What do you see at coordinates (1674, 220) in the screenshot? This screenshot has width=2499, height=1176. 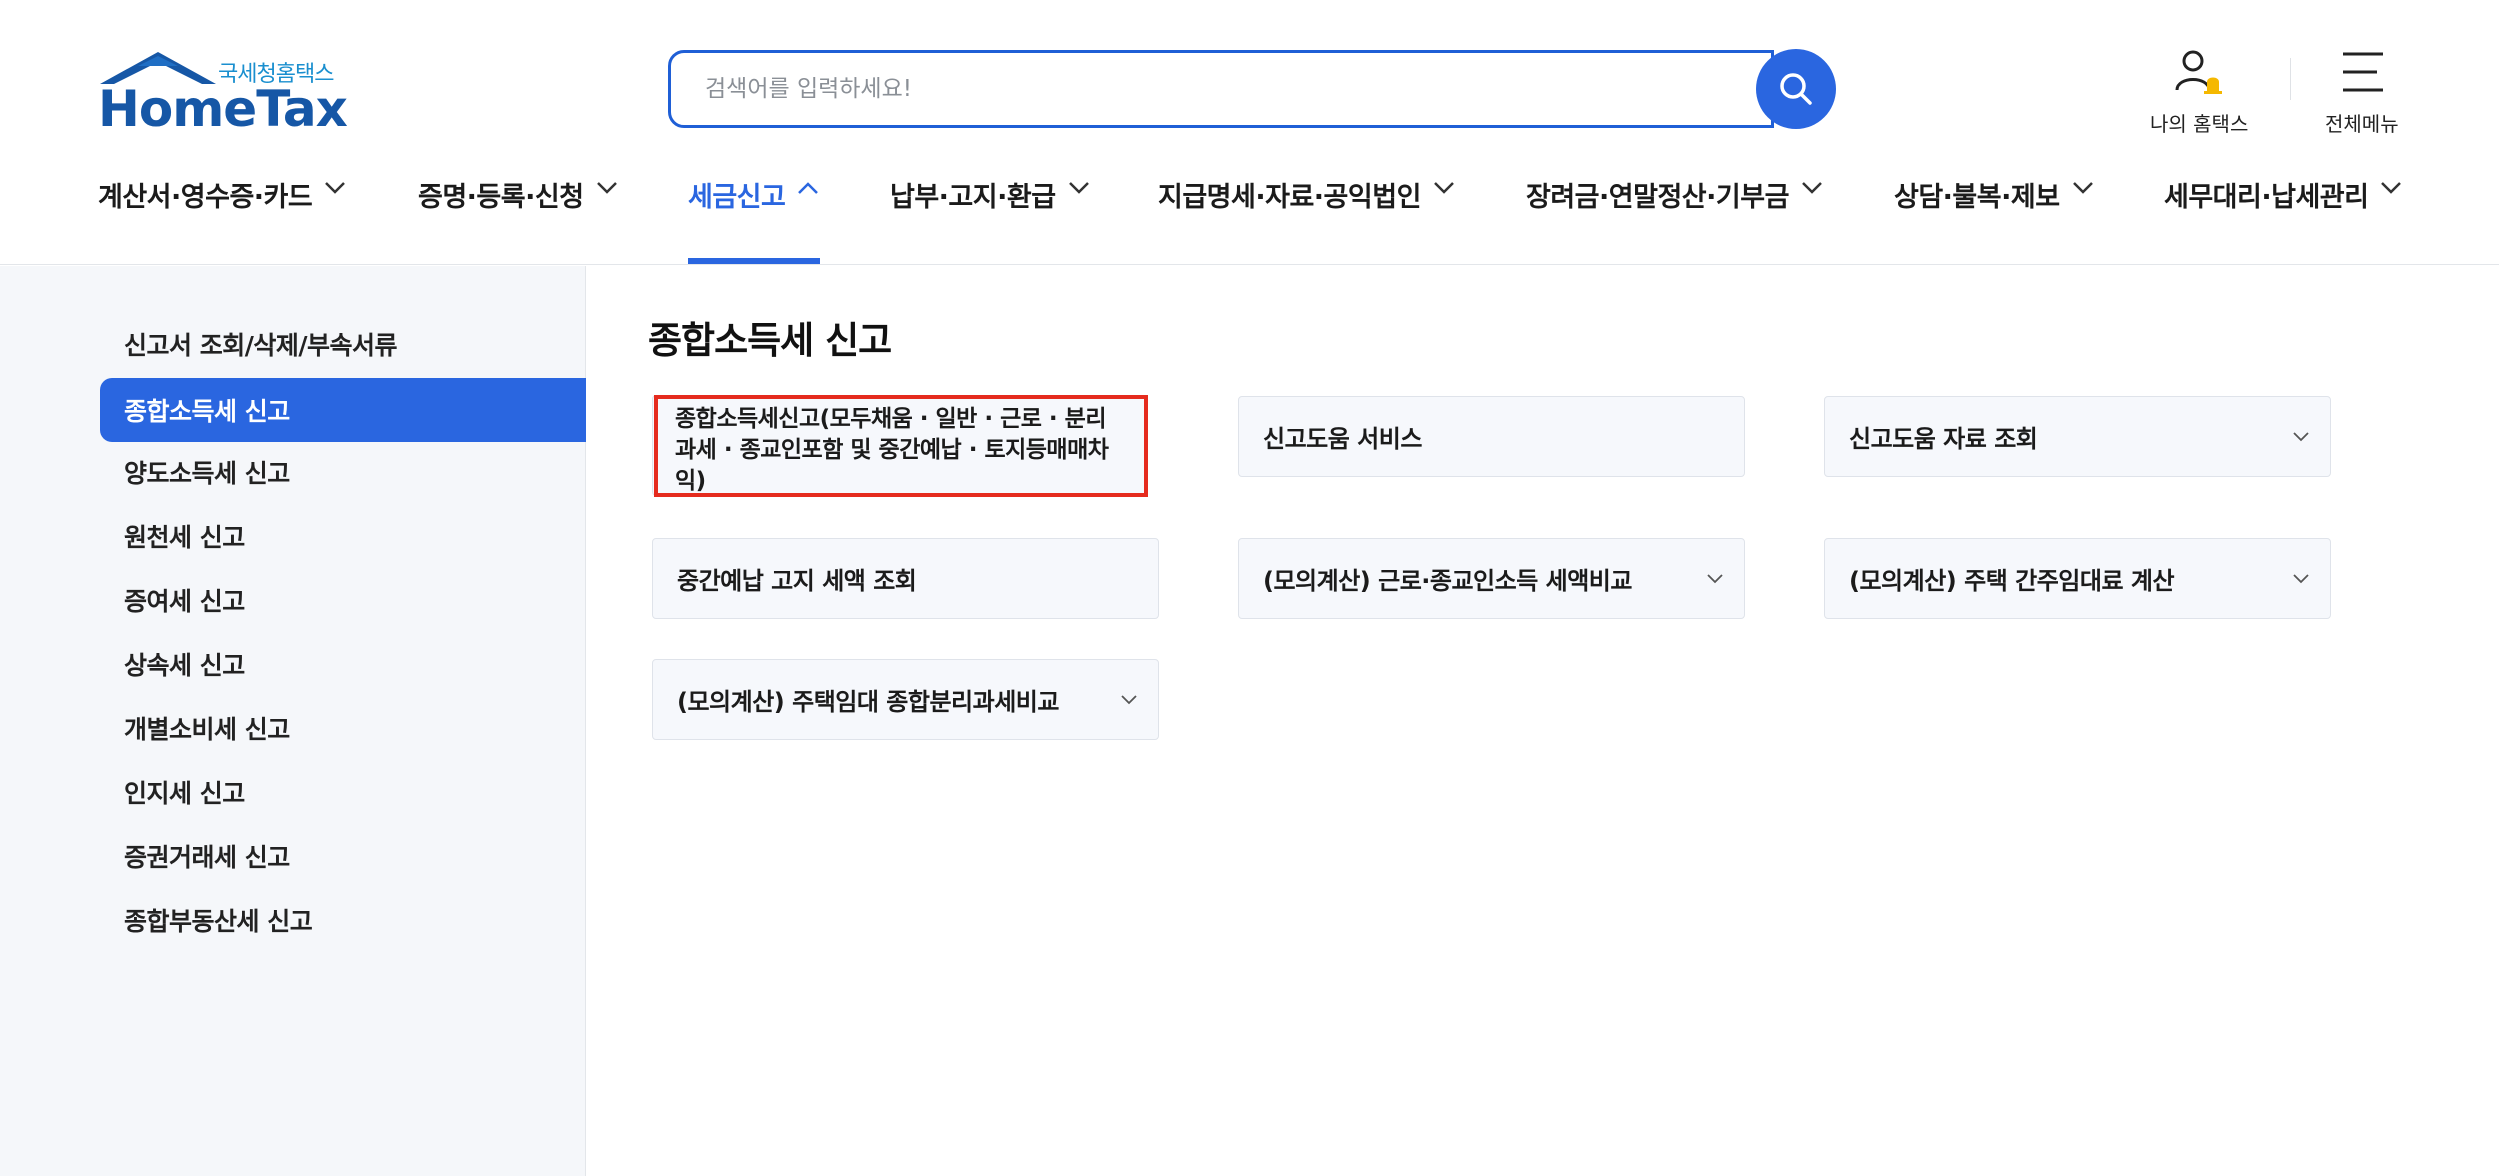 I see `gnb-item-incentive: 장려금·연말정산·기부금` at bounding box center [1674, 220].